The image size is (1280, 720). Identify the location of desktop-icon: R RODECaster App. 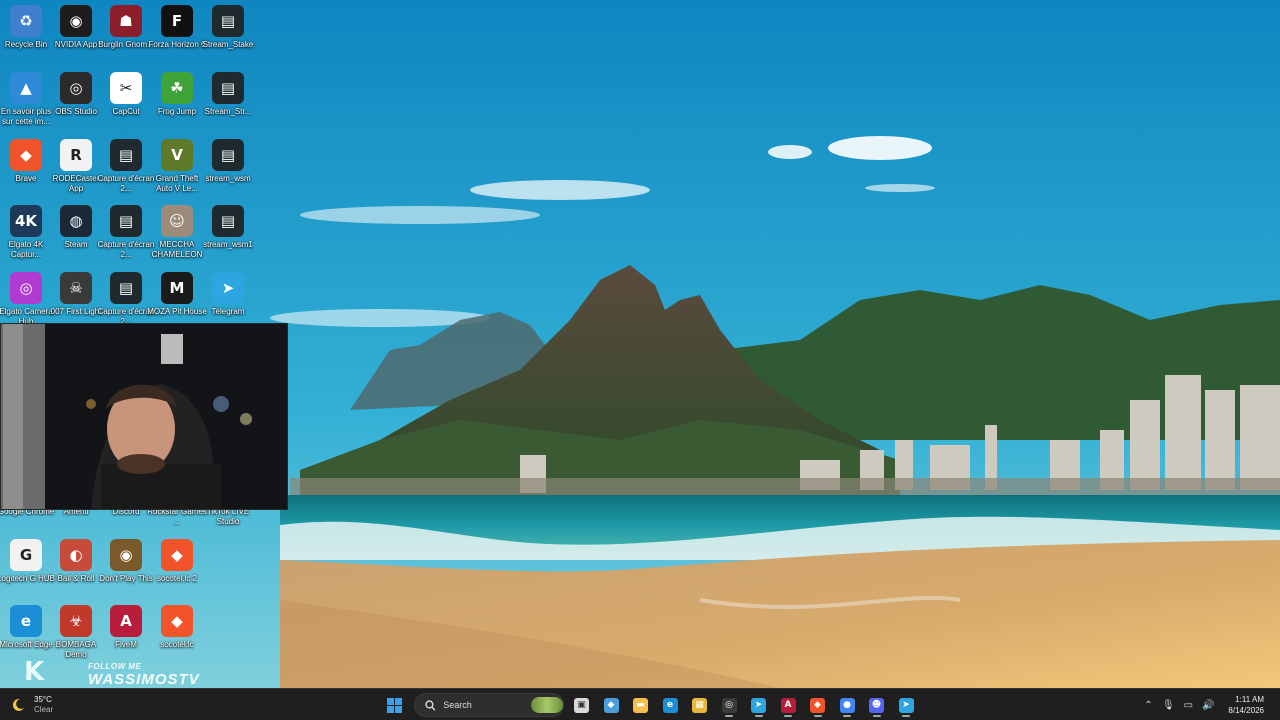
(76, 166).